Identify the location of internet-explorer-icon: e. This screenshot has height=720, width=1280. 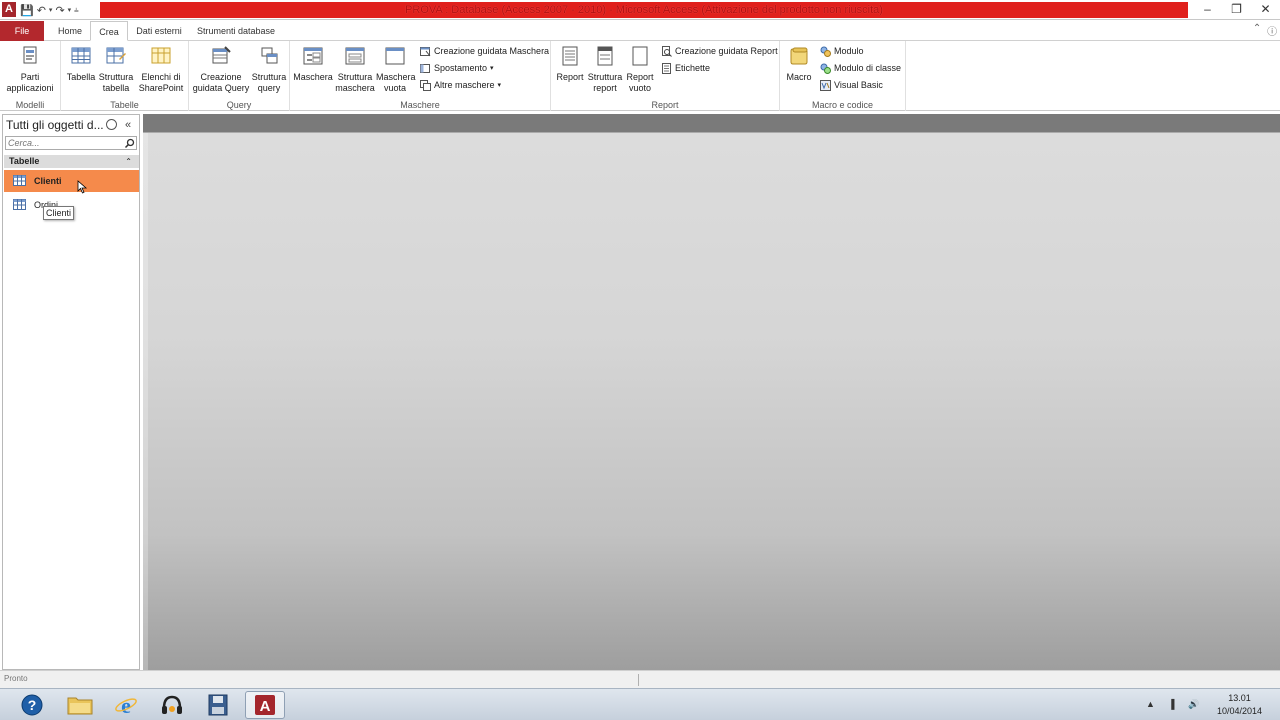
(126, 705).